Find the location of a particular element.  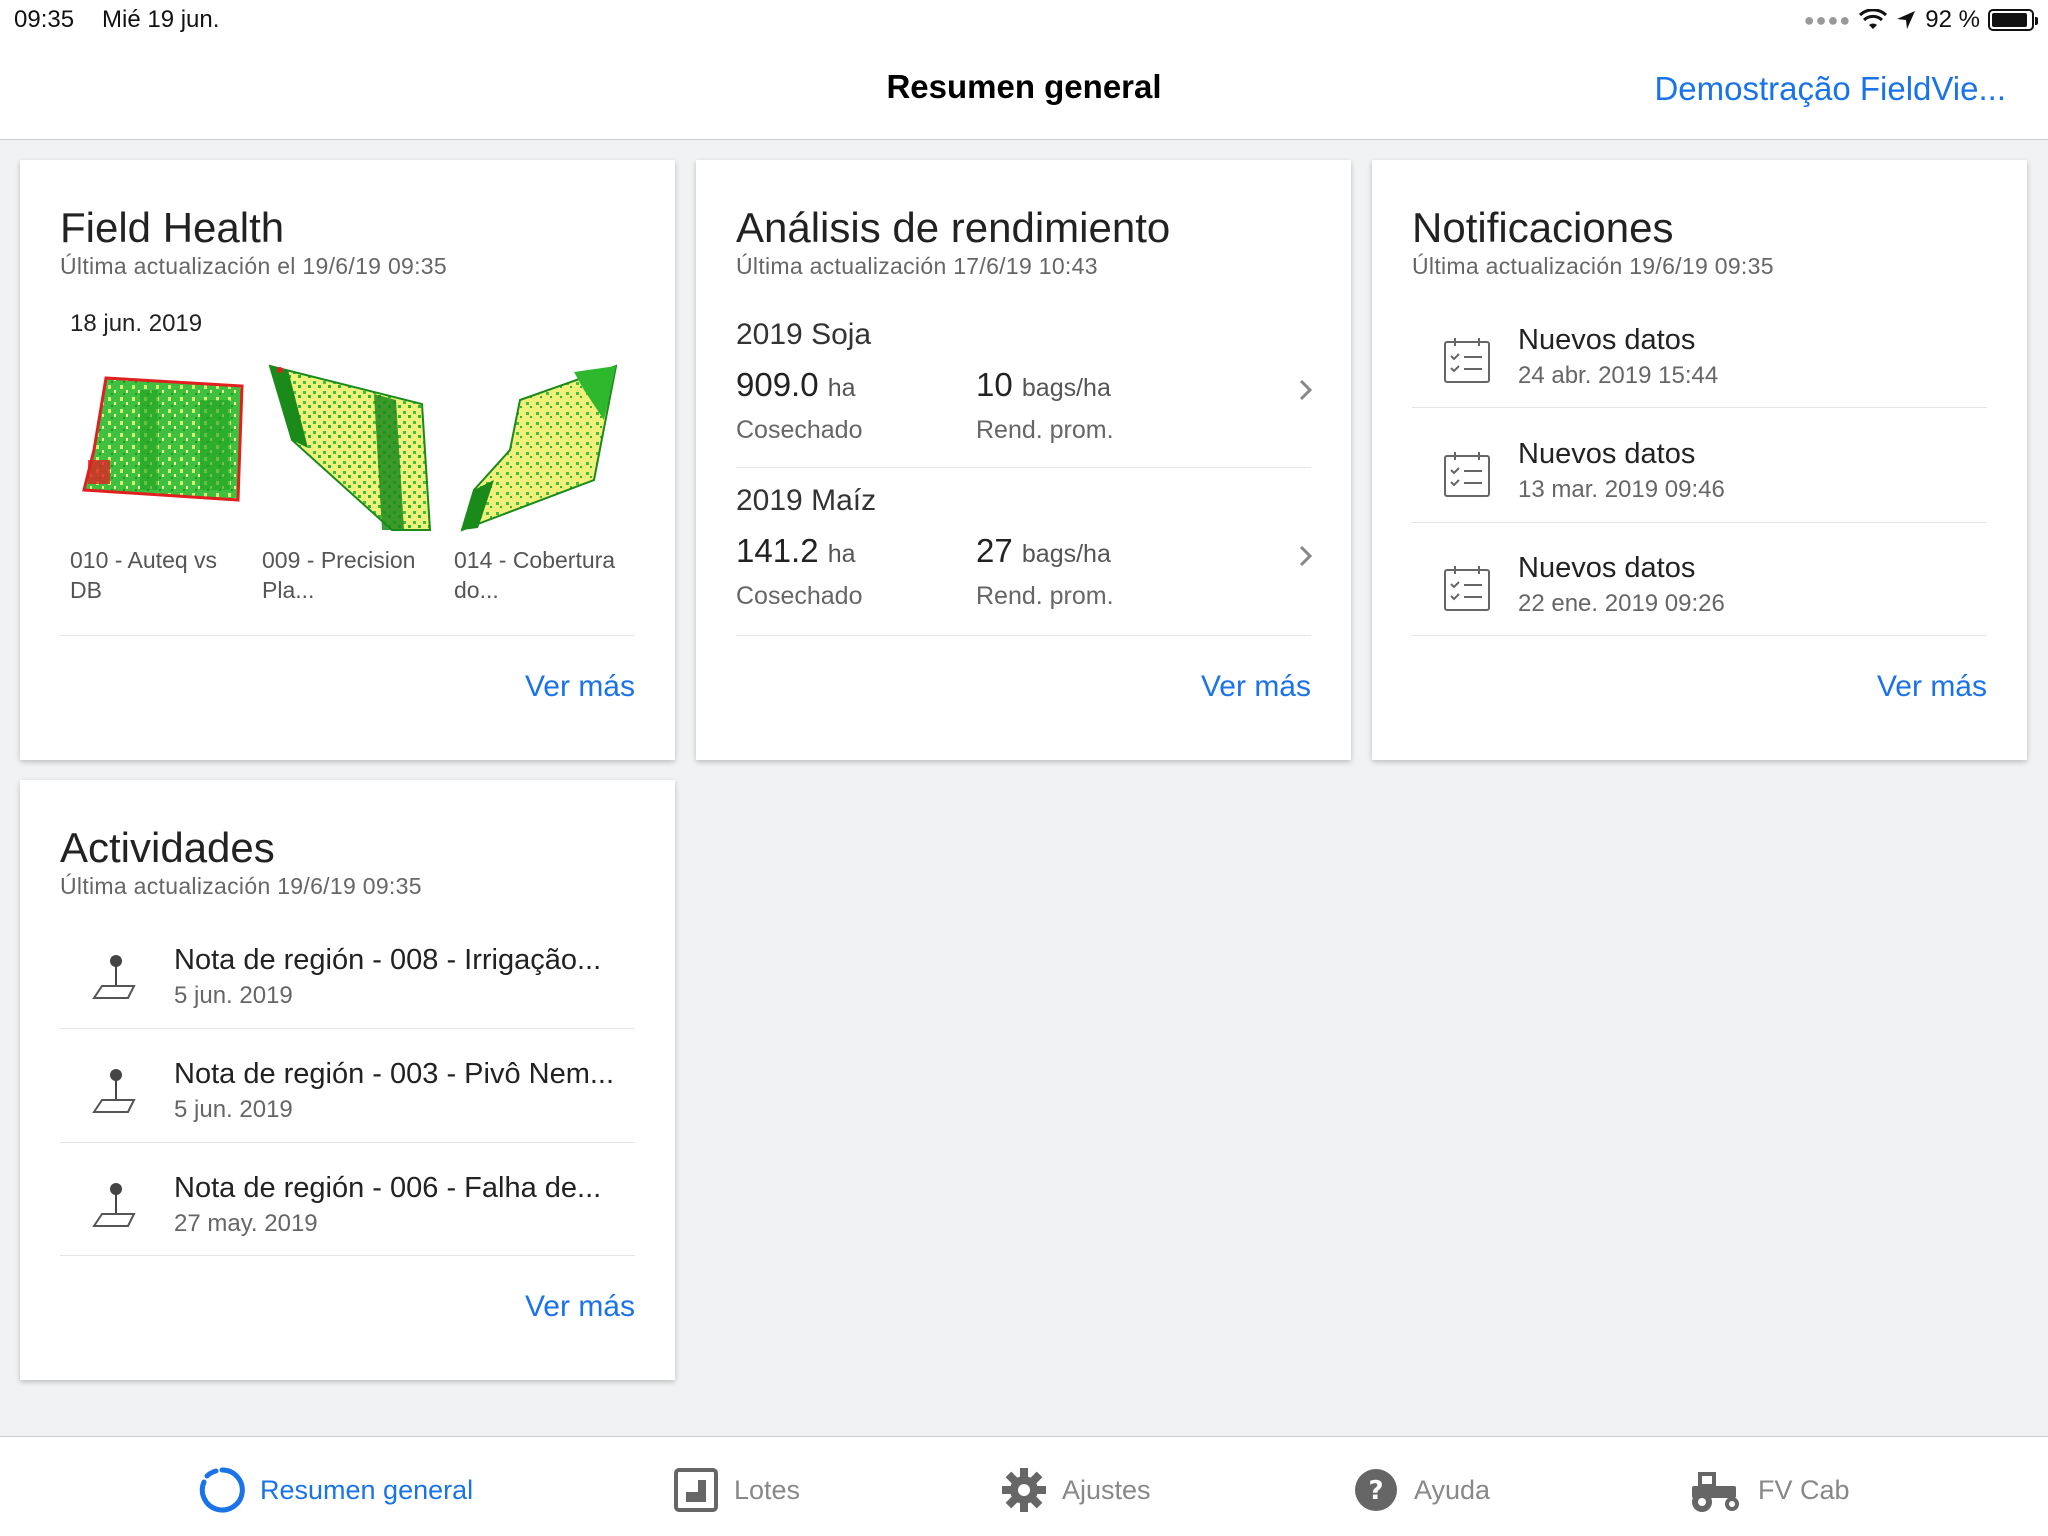

gear-icon is located at coordinates (1024, 1490).